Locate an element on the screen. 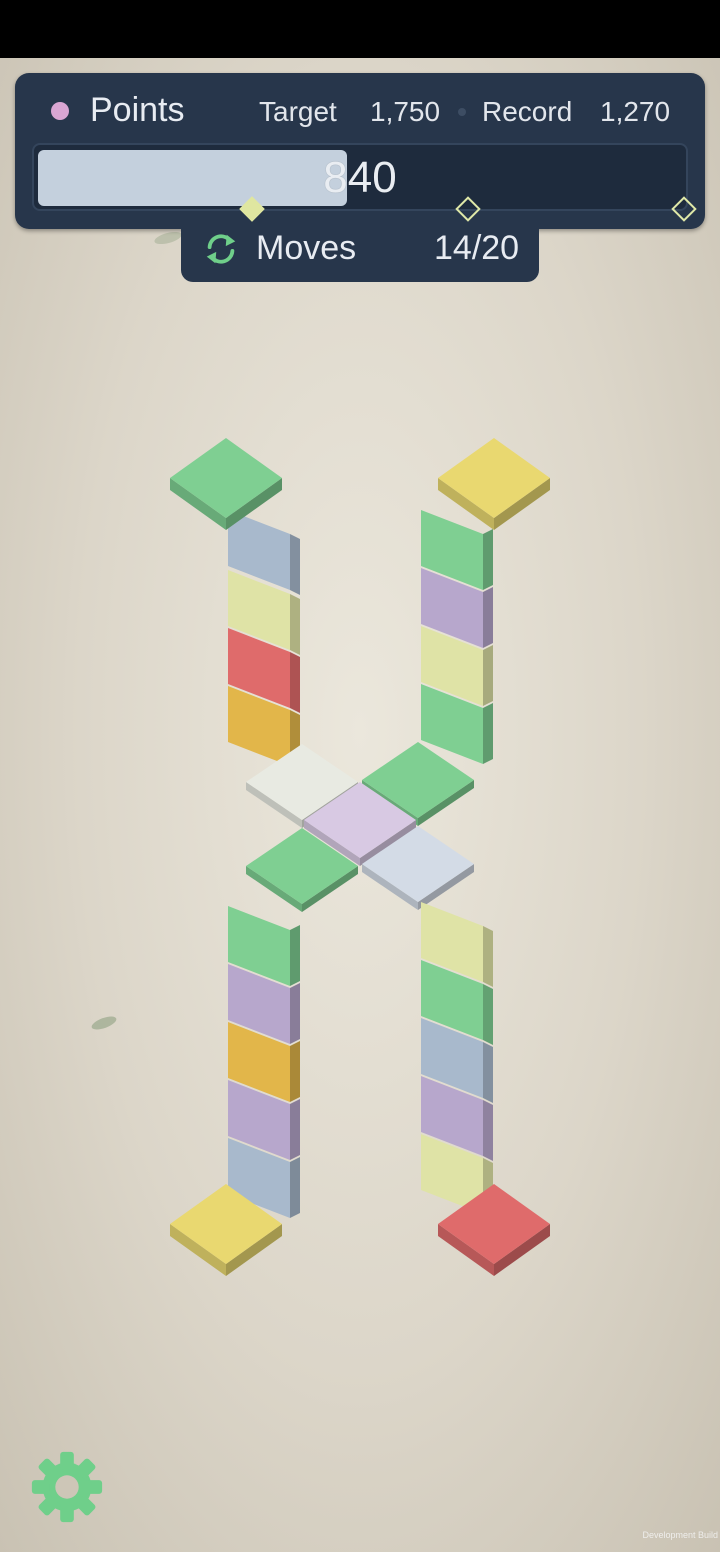  block-lower-right-3-side is located at coordinates (488, 1072).